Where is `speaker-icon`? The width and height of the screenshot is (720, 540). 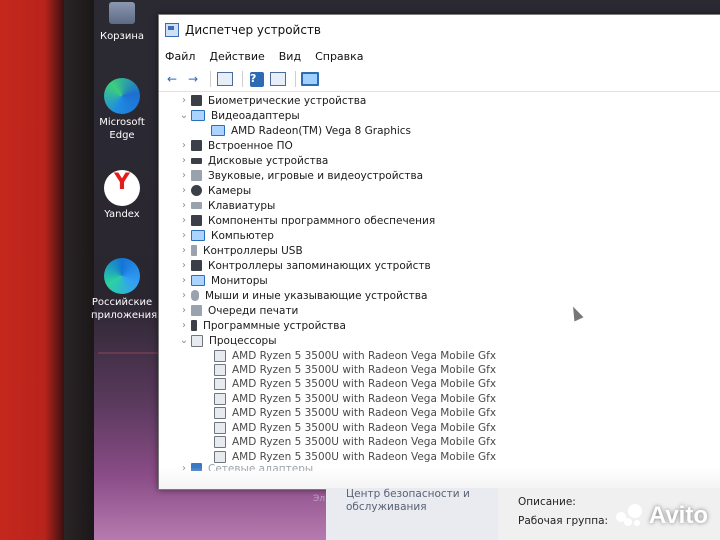 speaker-icon is located at coordinates (196, 175).